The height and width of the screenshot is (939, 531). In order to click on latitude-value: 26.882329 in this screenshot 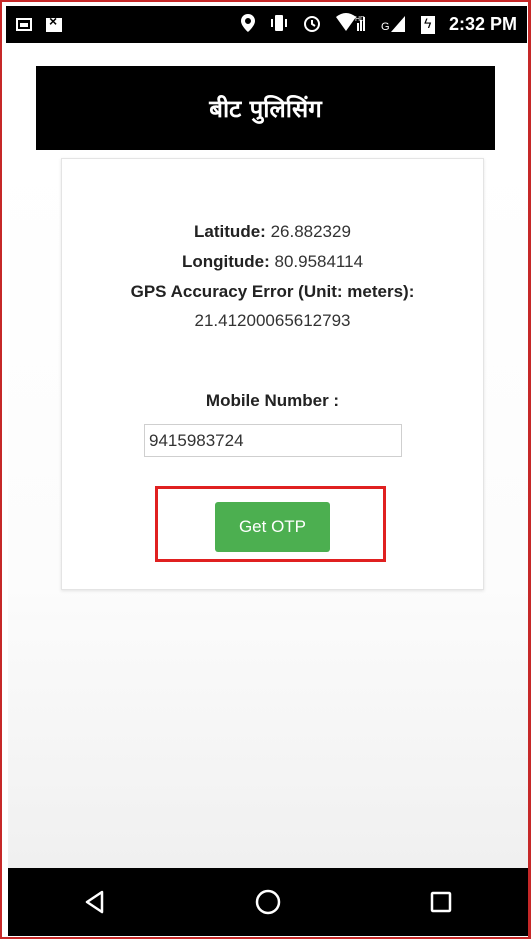, I will do `click(310, 231)`.